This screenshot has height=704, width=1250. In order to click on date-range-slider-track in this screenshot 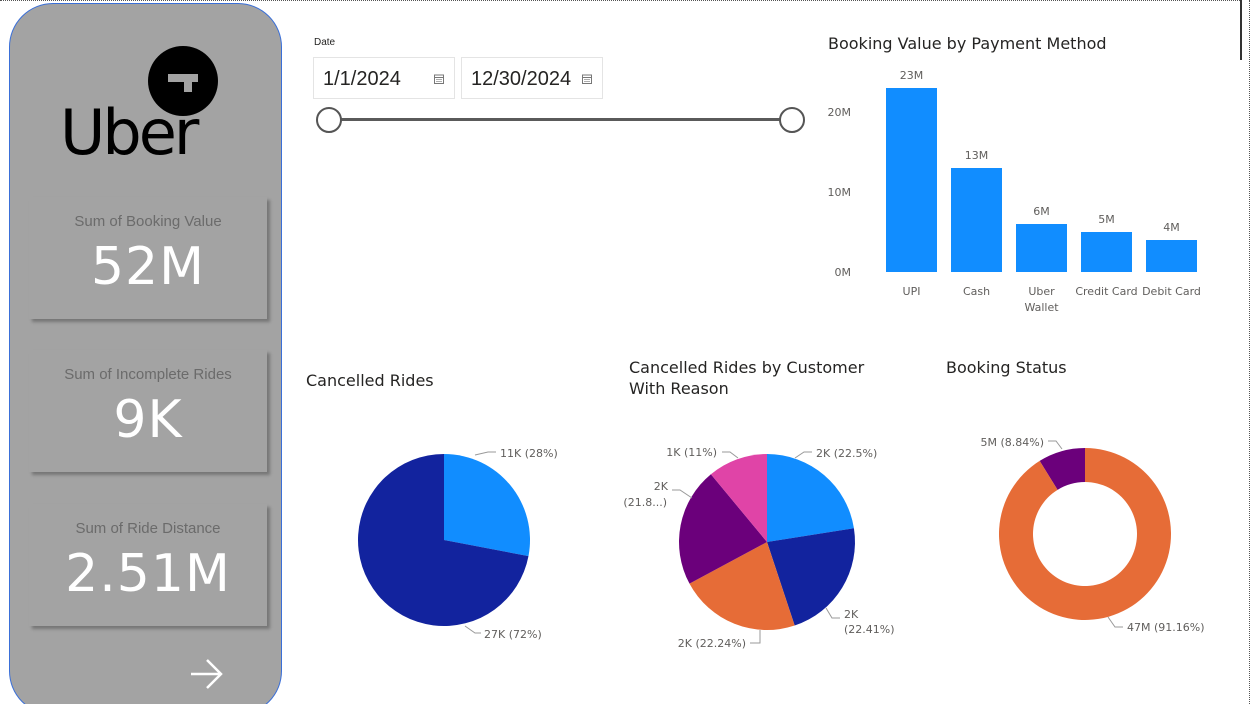, I will do `click(560, 119)`.